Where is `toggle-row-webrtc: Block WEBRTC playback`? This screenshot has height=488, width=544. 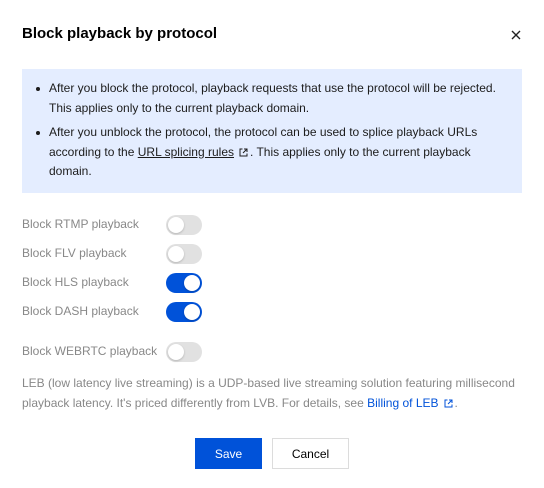 toggle-row-webrtc: Block WEBRTC playback is located at coordinates (117, 352).